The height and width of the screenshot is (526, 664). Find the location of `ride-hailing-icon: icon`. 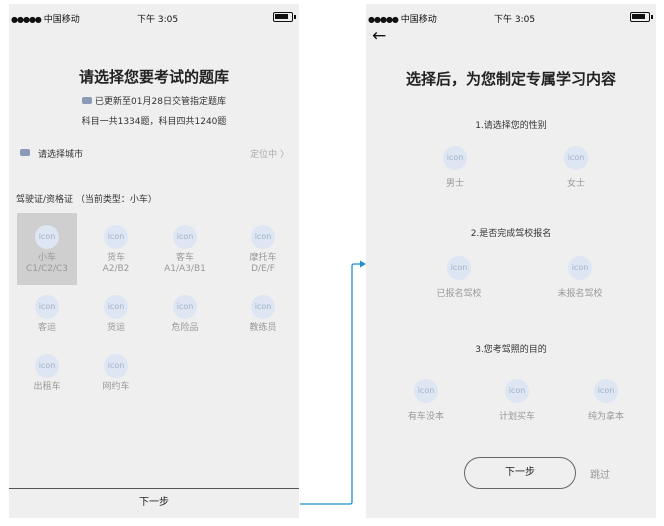

ride-hailing-icon: icon is located at coordinates (116, 366).